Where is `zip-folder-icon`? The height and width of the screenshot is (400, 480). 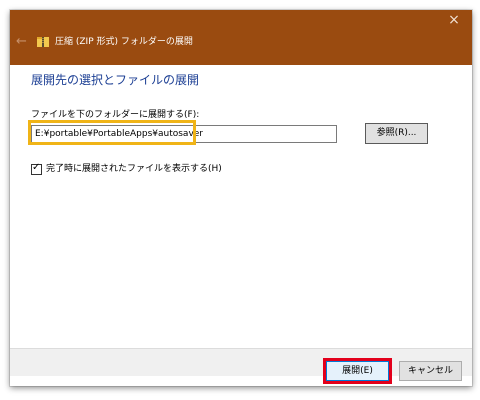 zip-folder-icon is located at coordinates (43, 42).